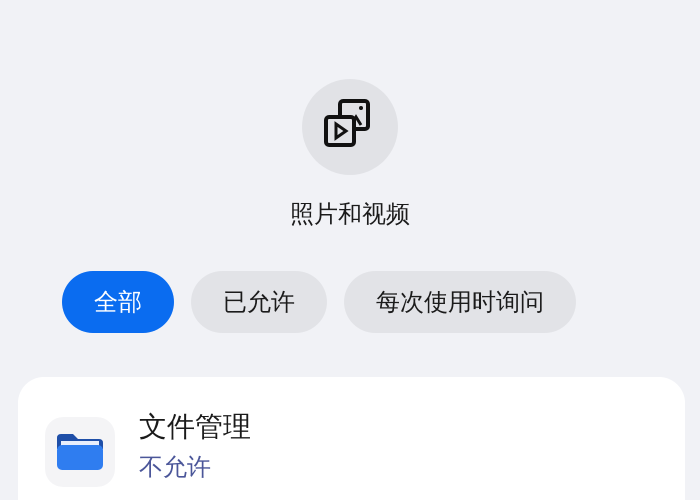 The image size is (700, 500). What do you see at coordinates (259, 302) in the screenshot?
I see `filter-chip: 已允许` at bounding box center [259, 302].